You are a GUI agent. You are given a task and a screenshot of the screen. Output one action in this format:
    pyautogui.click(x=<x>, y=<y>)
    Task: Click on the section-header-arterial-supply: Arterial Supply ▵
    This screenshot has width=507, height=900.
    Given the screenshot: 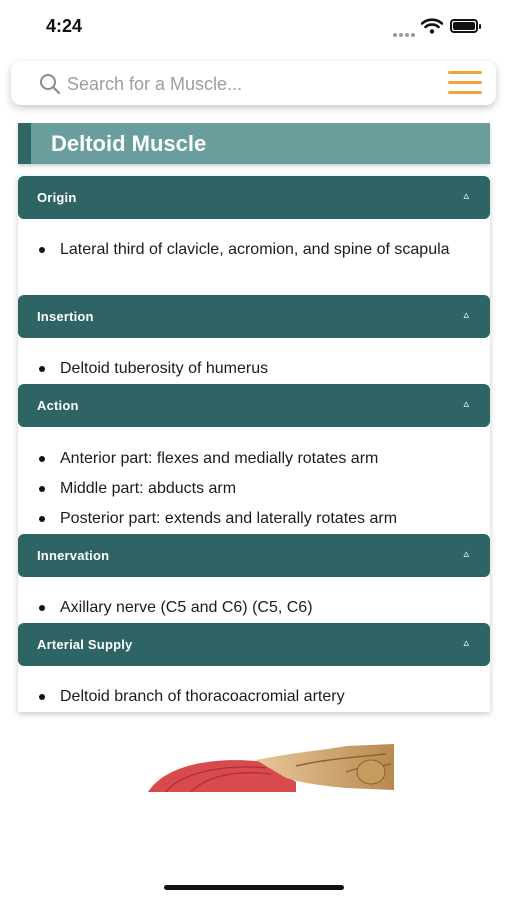 What is the action you would take?
    pyautogui.click(x=254, y=644)
    